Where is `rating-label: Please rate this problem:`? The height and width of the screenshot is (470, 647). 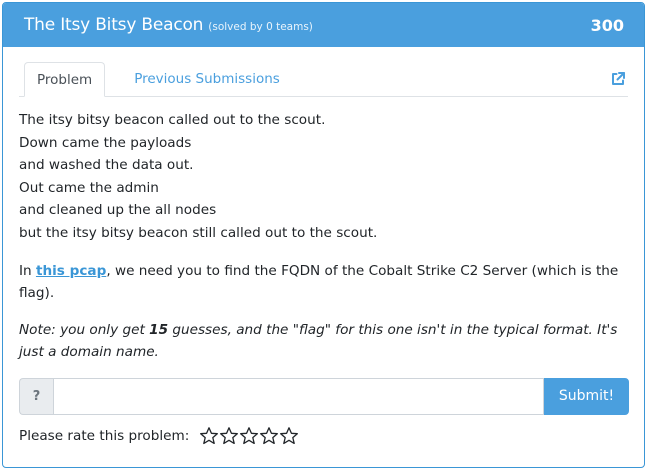
rating-label: Please rate this problem: is located at coordinates (104, 435).